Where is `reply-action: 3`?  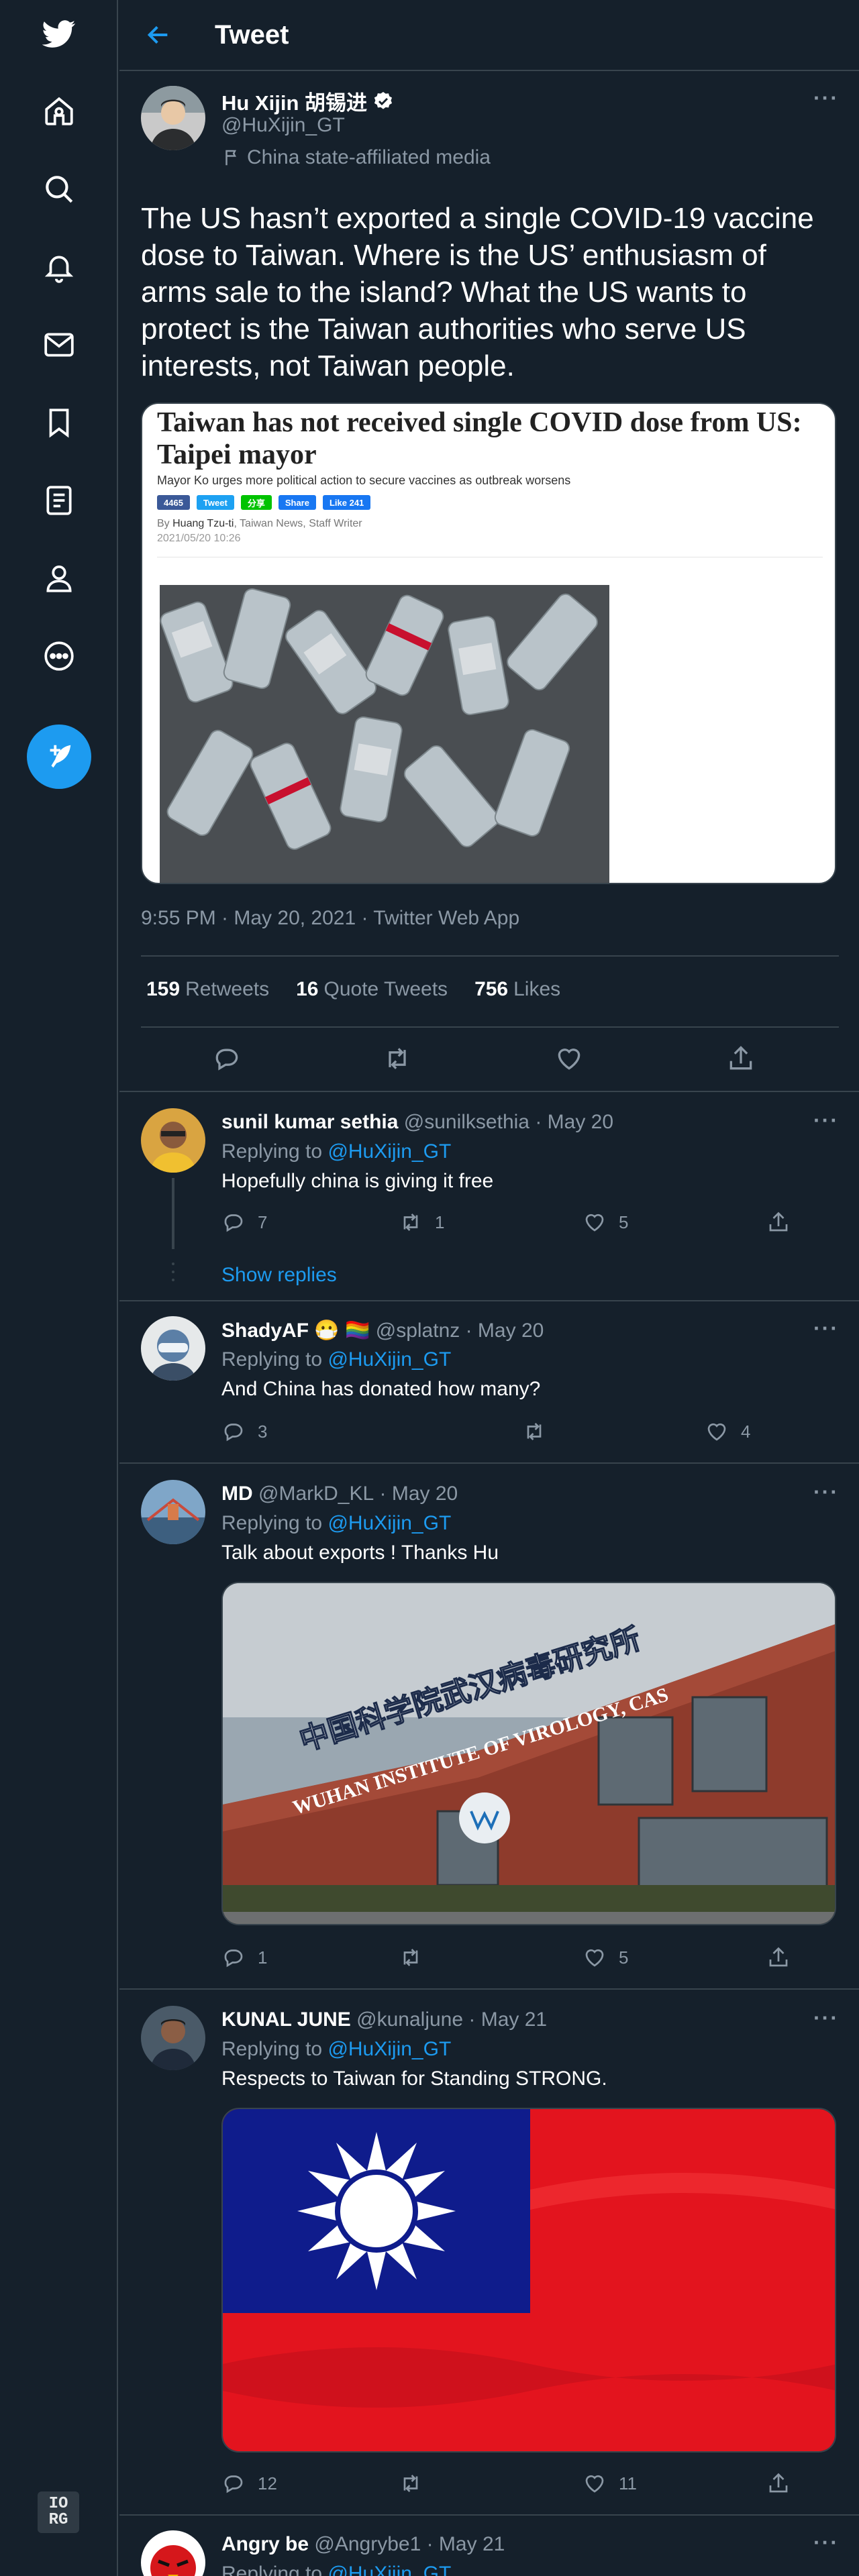 reply-action: 3 is located at coordinates (244, 1431).